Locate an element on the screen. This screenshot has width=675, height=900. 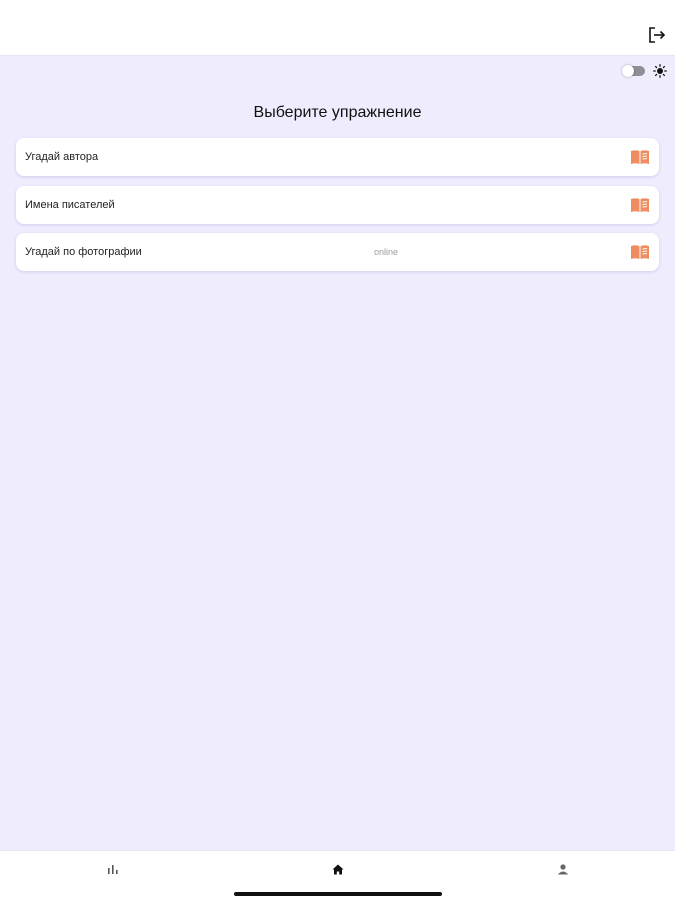
exercise-label: Угадай по фотографии is located at coordinates (83, 252).